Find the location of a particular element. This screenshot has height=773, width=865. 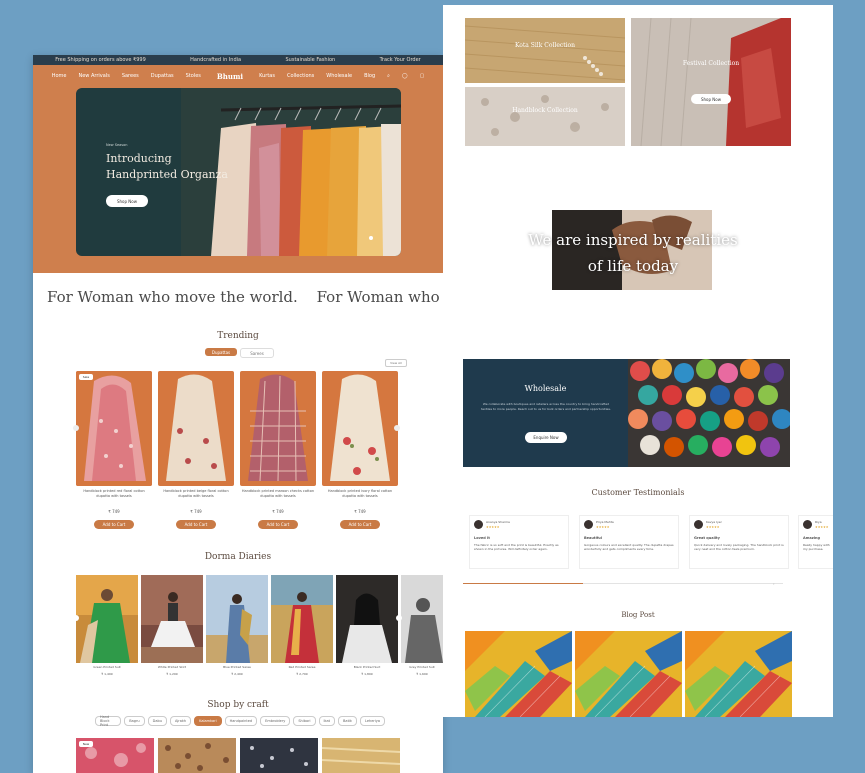

enquire-button: Enquire Now is located at coordinates (546, 437).